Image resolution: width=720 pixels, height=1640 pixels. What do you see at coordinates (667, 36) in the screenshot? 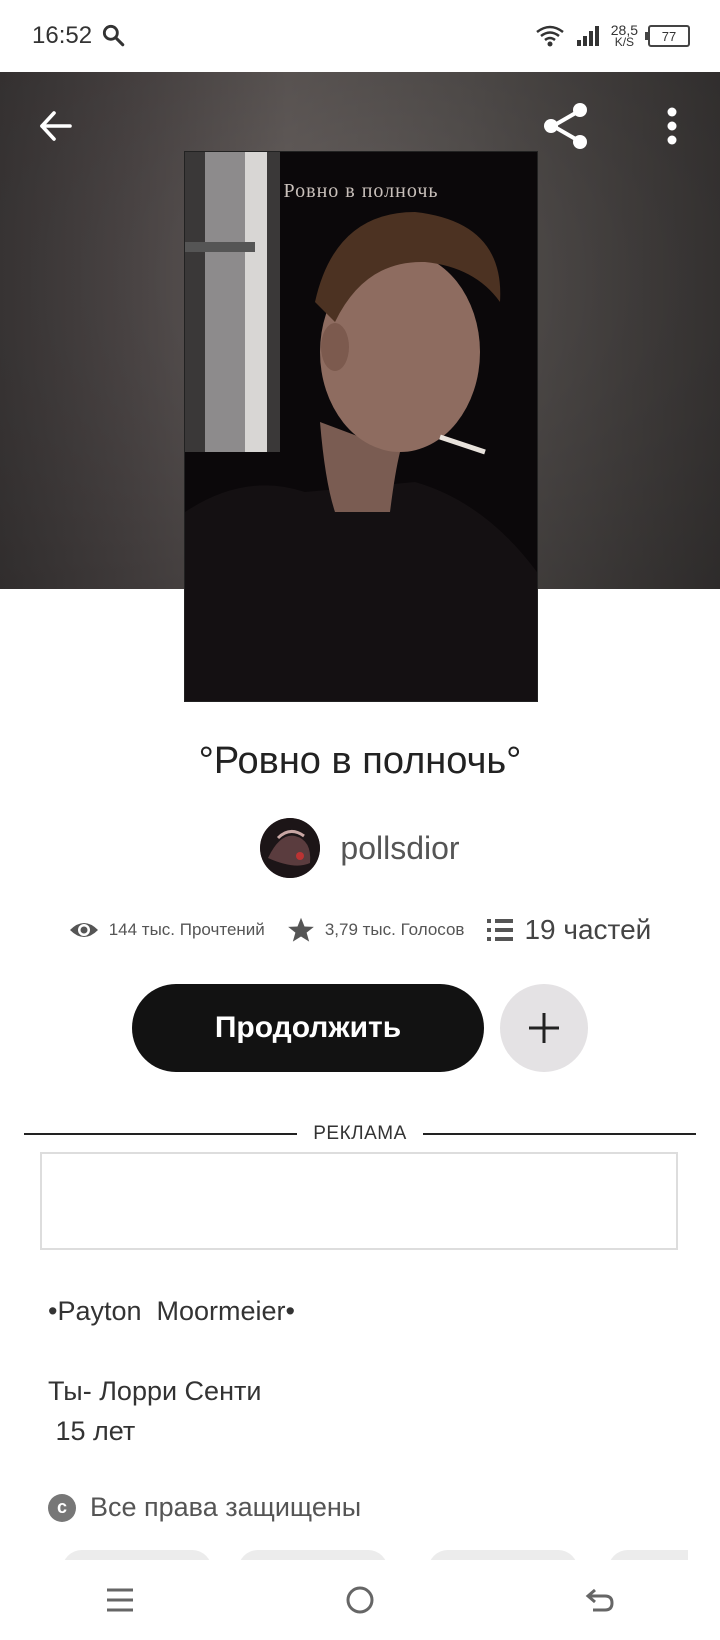
I see `battery-icon: 77` at bounding box center [667, 36].